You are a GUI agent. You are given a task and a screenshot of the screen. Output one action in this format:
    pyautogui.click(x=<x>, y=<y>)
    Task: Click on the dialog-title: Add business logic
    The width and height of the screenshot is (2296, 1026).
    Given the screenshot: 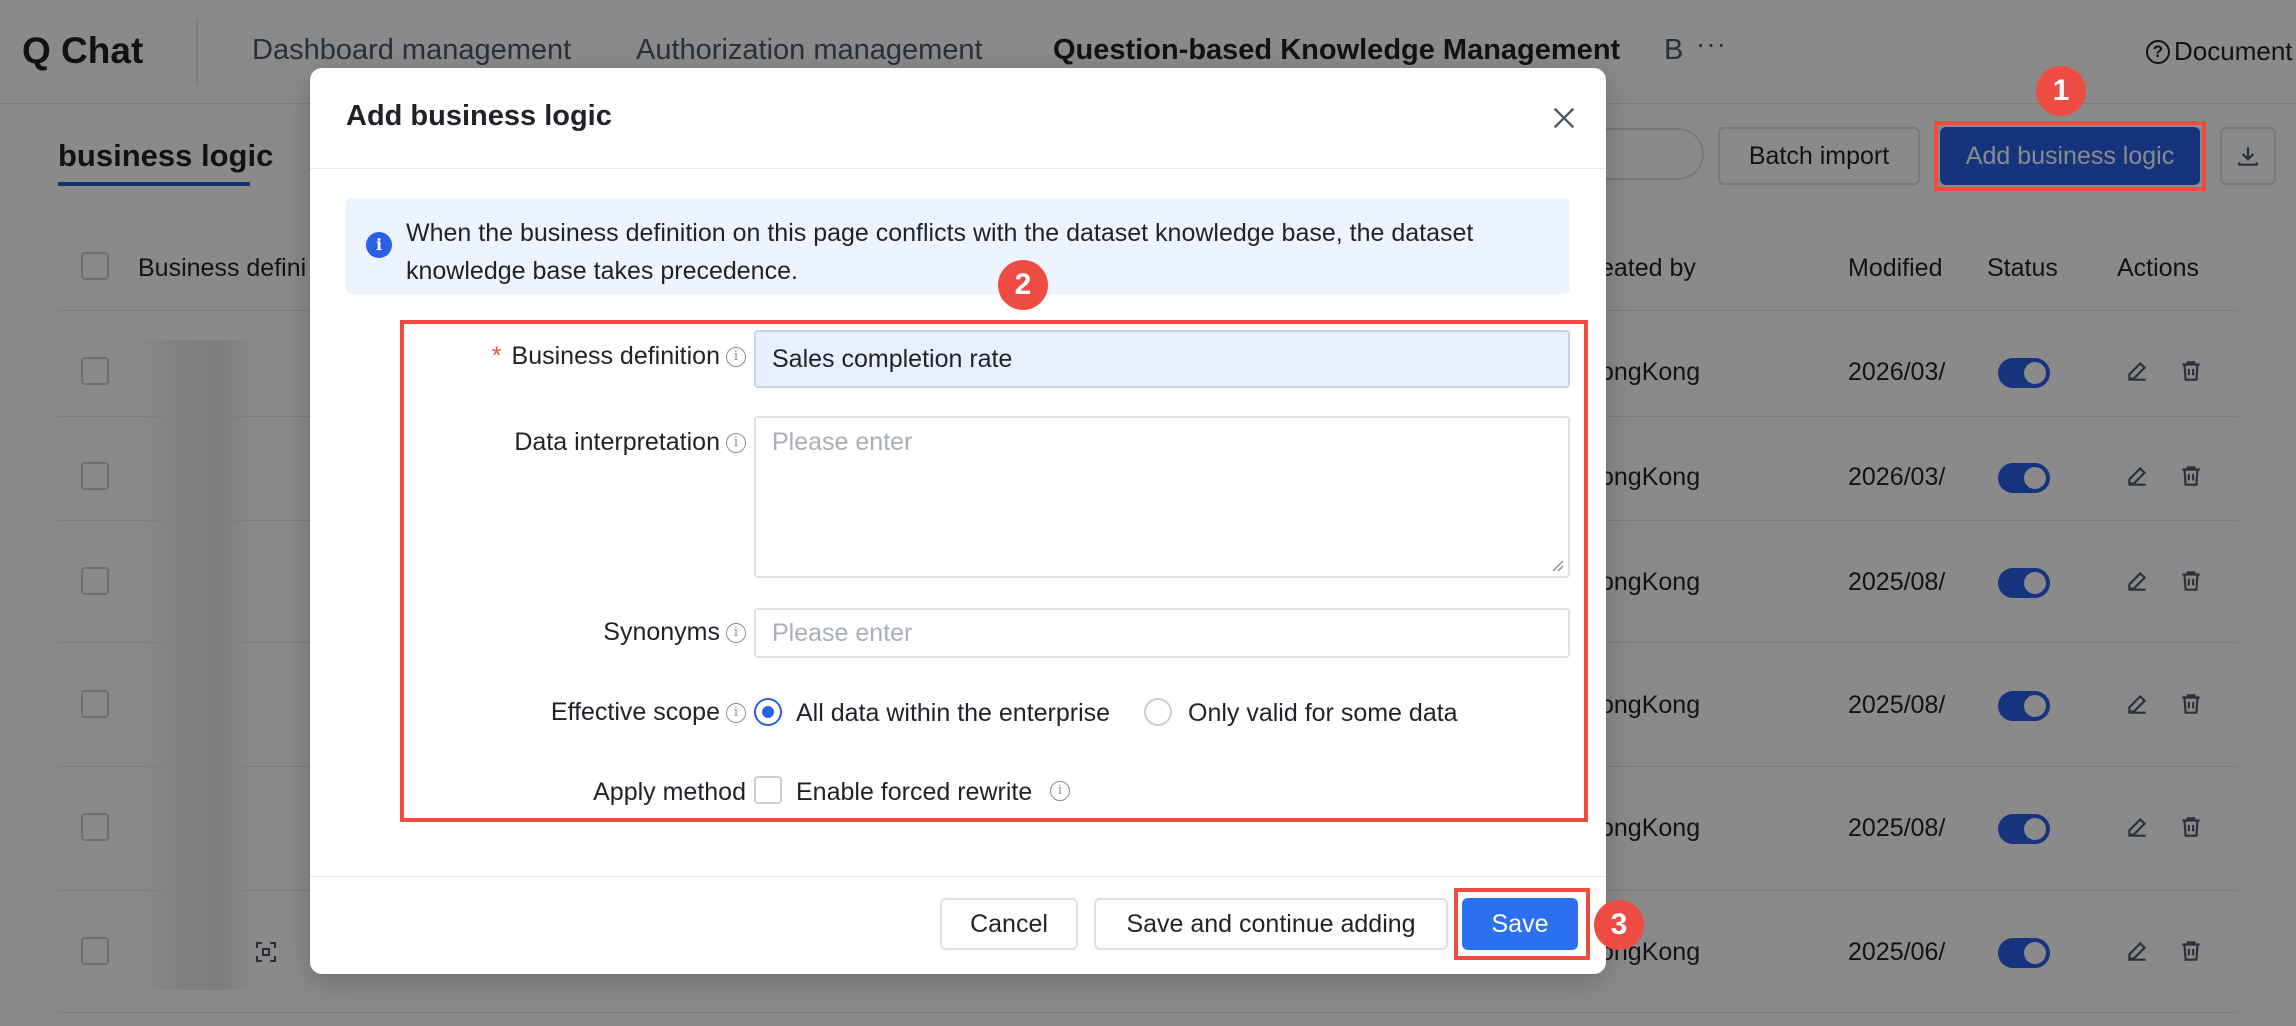 What is the action you would take?
    pyautogui.click(x=479, y=116)
    